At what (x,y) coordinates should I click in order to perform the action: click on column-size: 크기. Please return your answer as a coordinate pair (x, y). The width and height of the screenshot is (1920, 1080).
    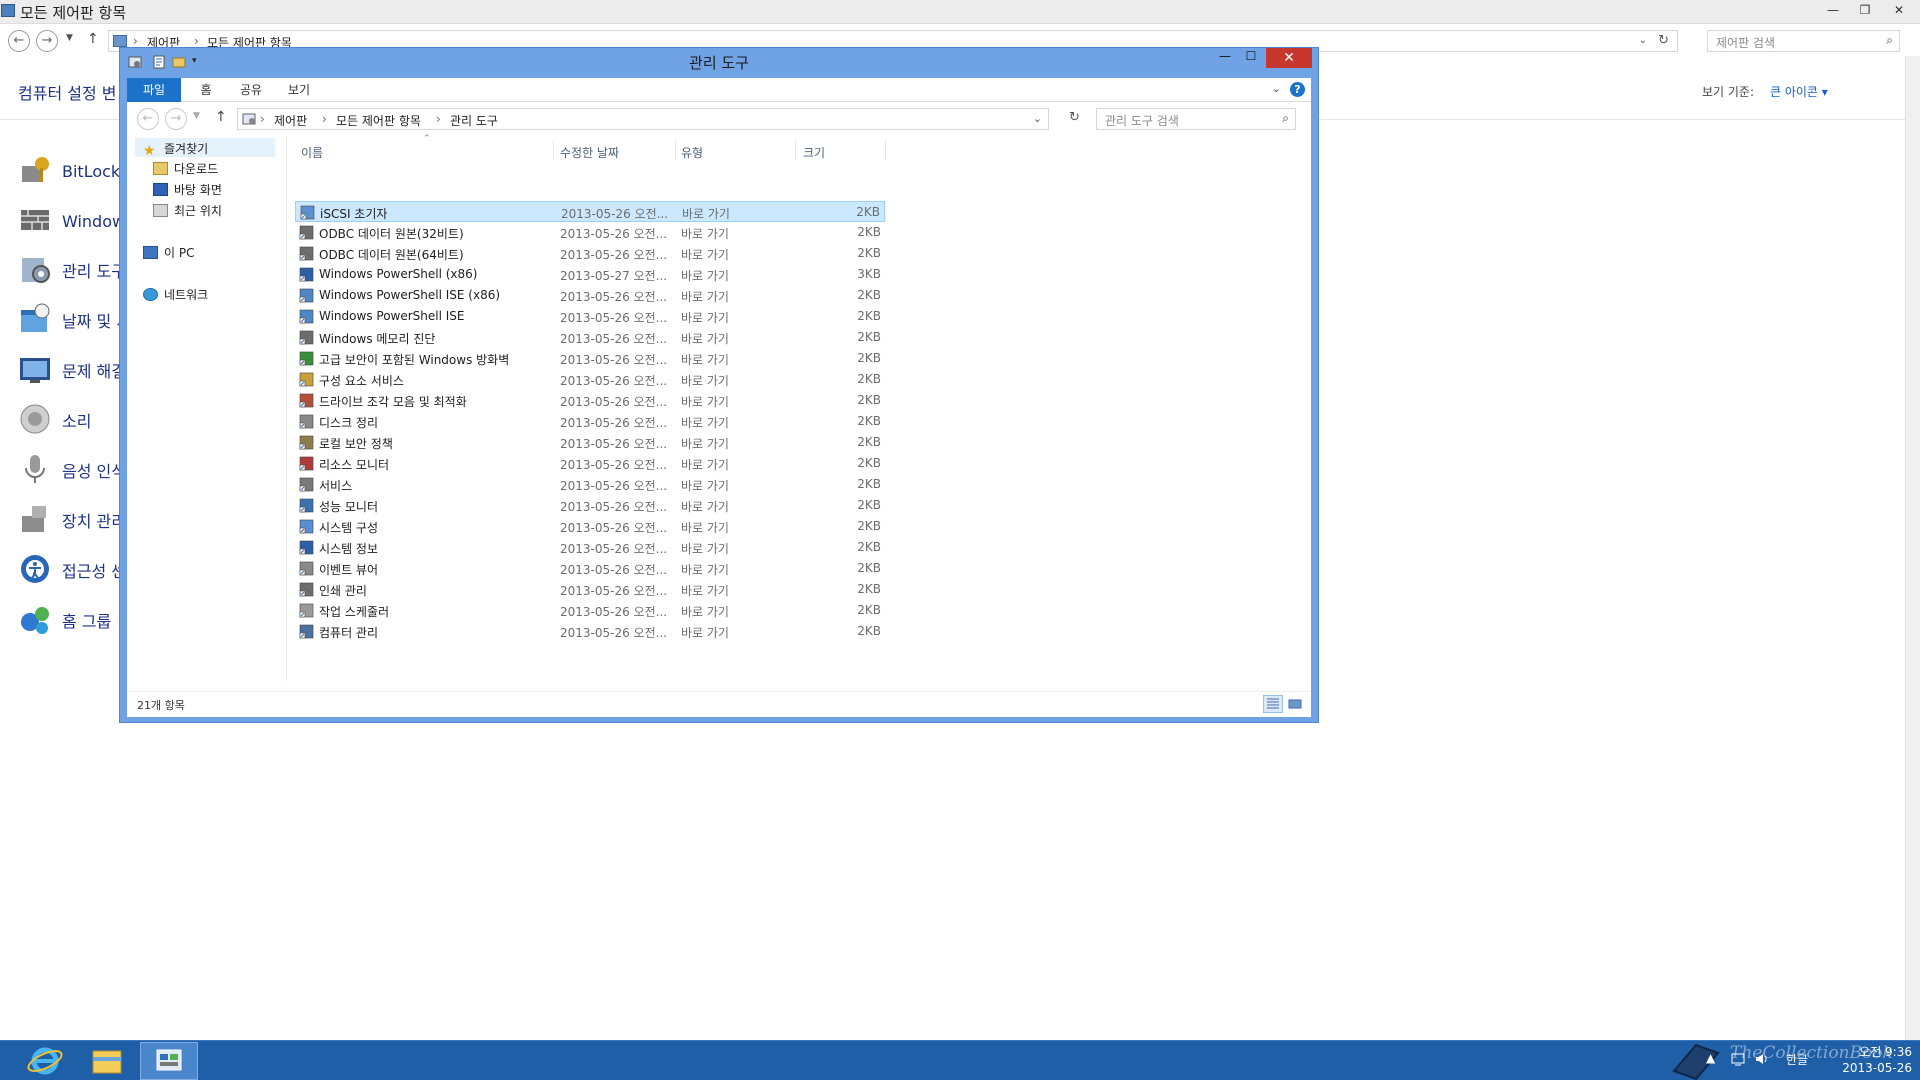
    Looking at the image, I should click on (814, 152).